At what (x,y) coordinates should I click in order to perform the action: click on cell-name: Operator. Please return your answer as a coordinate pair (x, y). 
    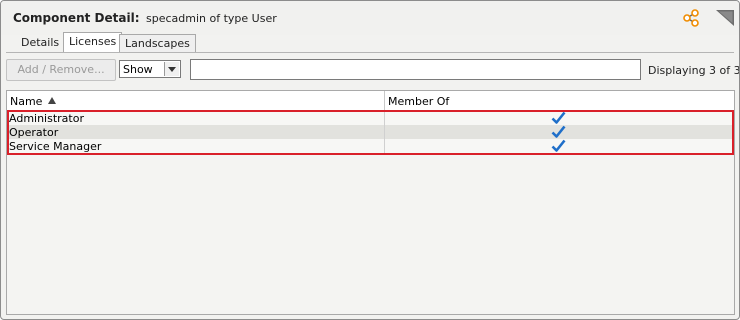
    Looking at the image, I should click on (34, 132).